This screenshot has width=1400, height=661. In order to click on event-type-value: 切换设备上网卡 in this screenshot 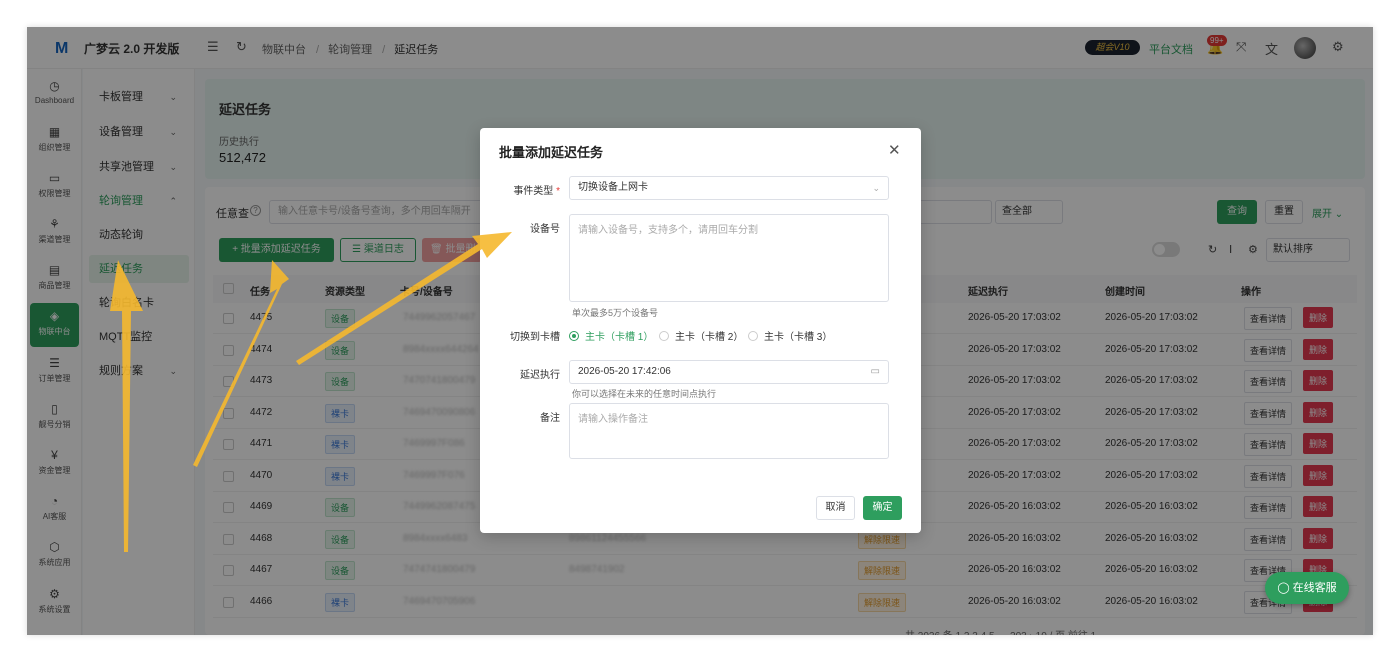, I will do `click(613, 187)`.